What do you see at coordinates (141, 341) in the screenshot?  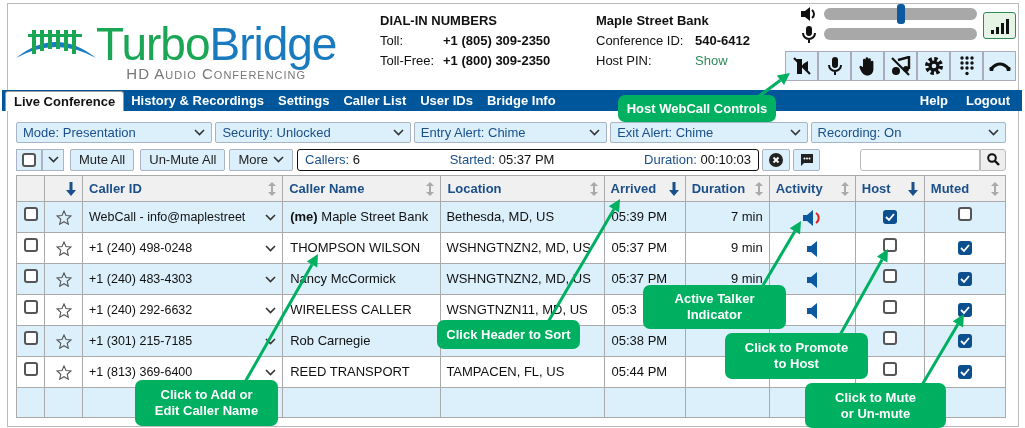 I see `caller-id: +1 (301) 215-7185` at bounding box center [141, 341].